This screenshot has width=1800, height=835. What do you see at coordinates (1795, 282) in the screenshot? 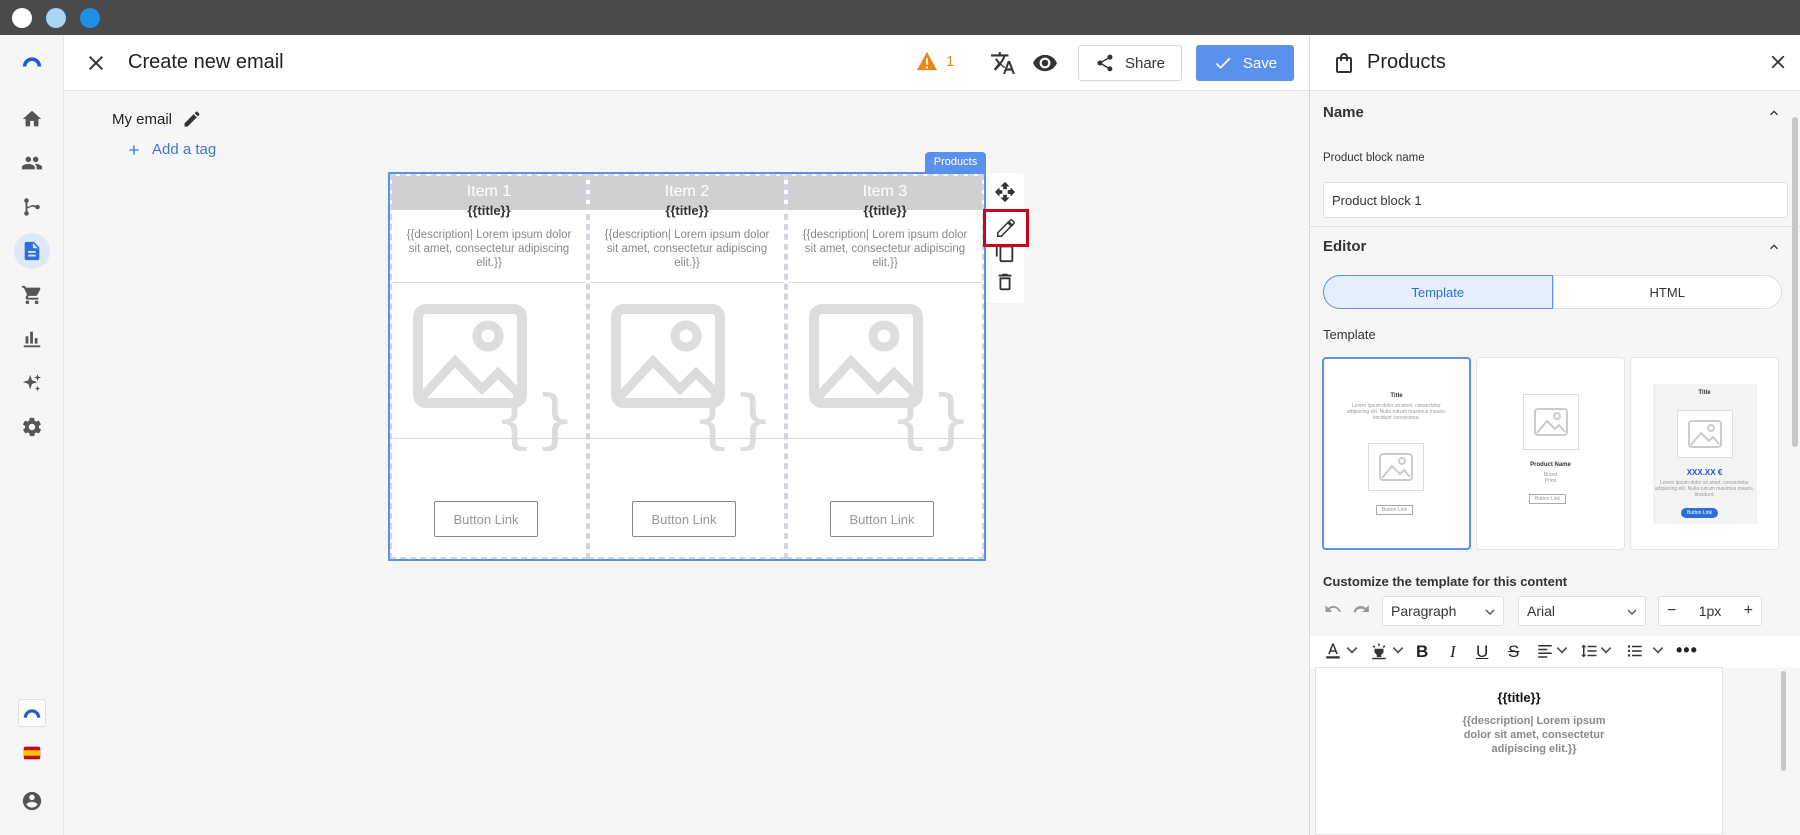
I see `panel-scrollbar` at bounding box center [1795, 282].